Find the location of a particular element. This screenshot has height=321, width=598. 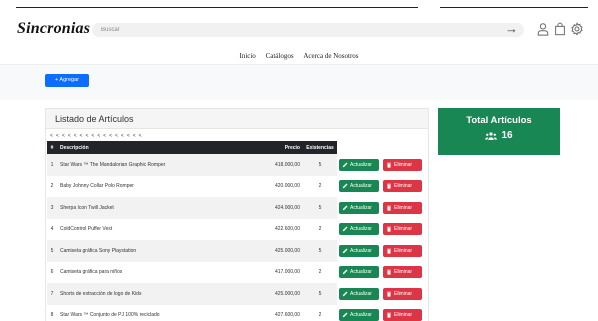

add-button: + Agregar is located at coordinates (67, 80).